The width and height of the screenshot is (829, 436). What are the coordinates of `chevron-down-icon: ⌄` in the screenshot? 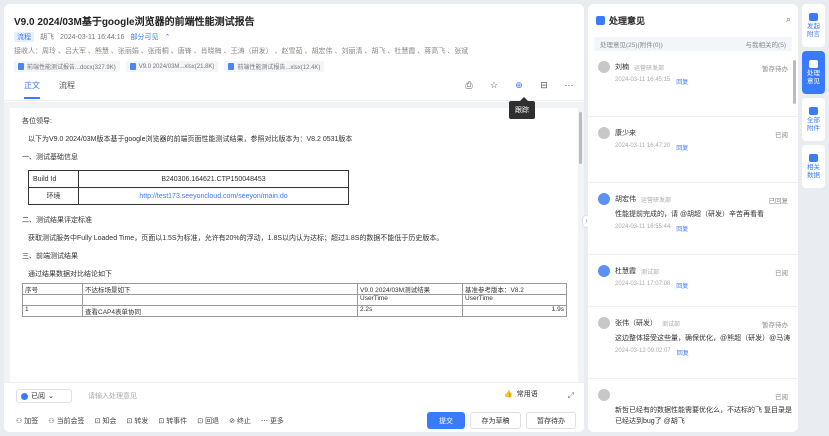 It's located at (51, 396).